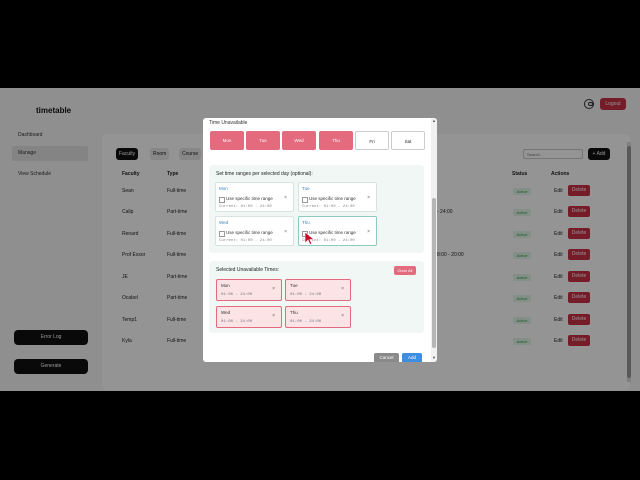  What do you see at coordinates (294, 285) in the screenshot?
I see `selected-day: Tue` at bounding box center [294, 285].